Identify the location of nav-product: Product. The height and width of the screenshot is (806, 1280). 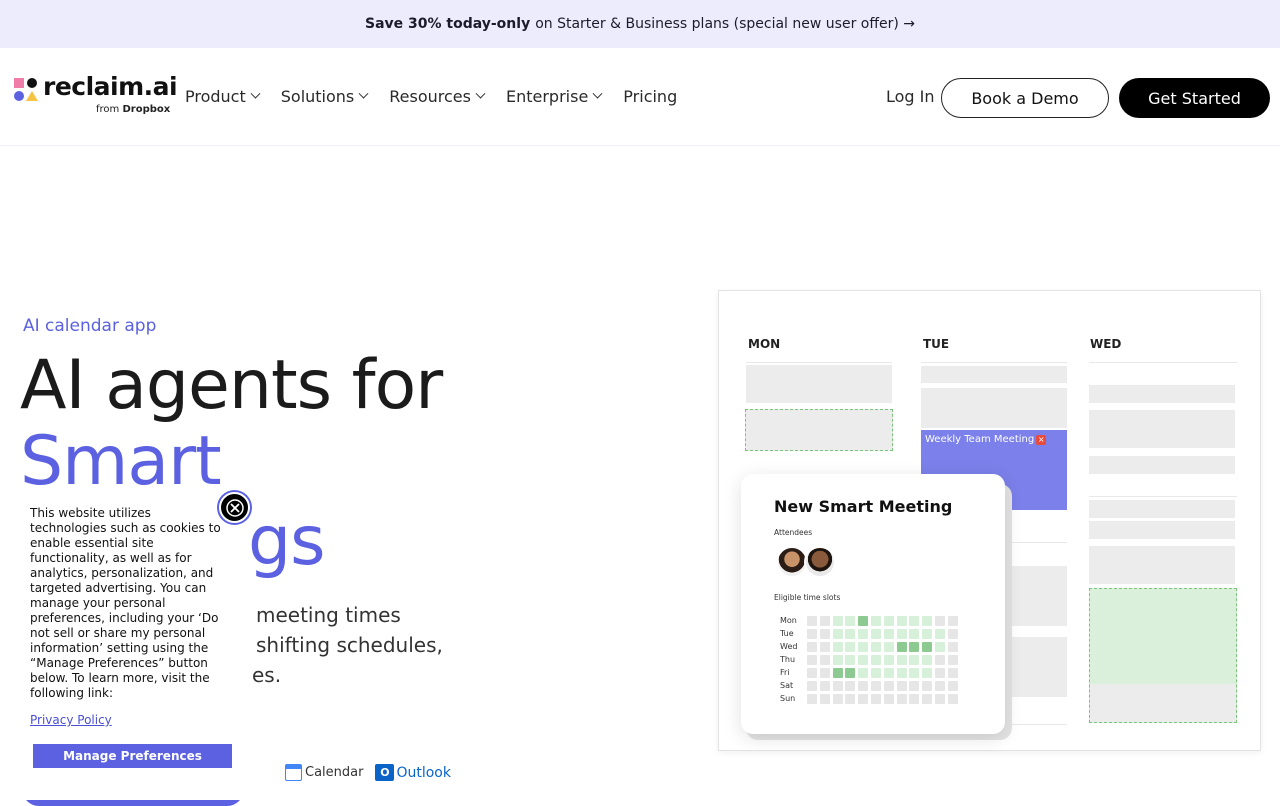
(223, 96).